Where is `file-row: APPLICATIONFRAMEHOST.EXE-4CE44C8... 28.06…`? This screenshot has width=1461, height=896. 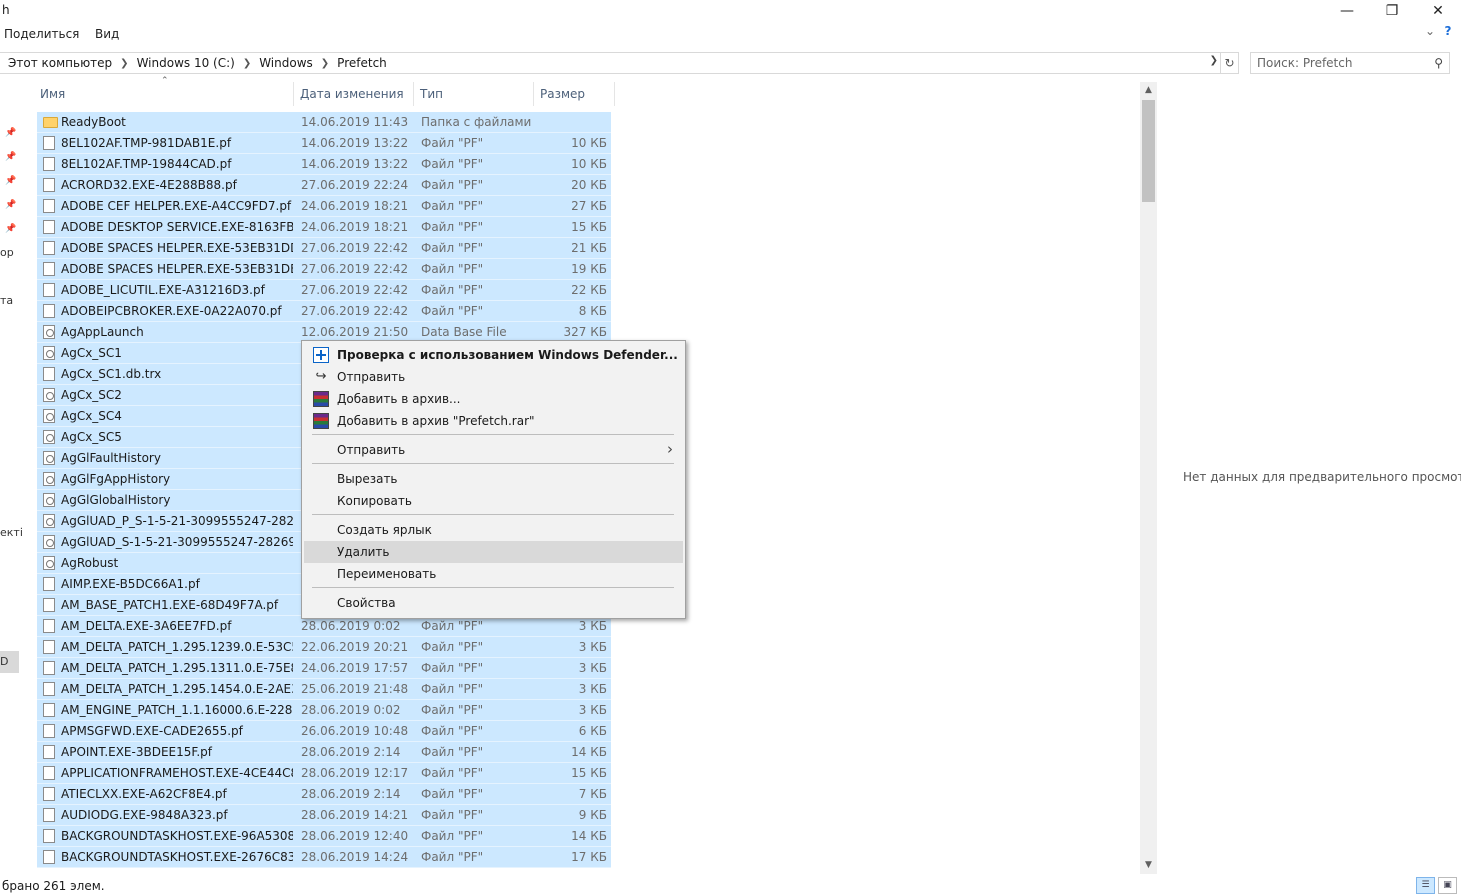 file-row: APPLICATIONFRAMEHOST.EXE-4CE44C8... 28.06… is located at coordinates (324, 773).